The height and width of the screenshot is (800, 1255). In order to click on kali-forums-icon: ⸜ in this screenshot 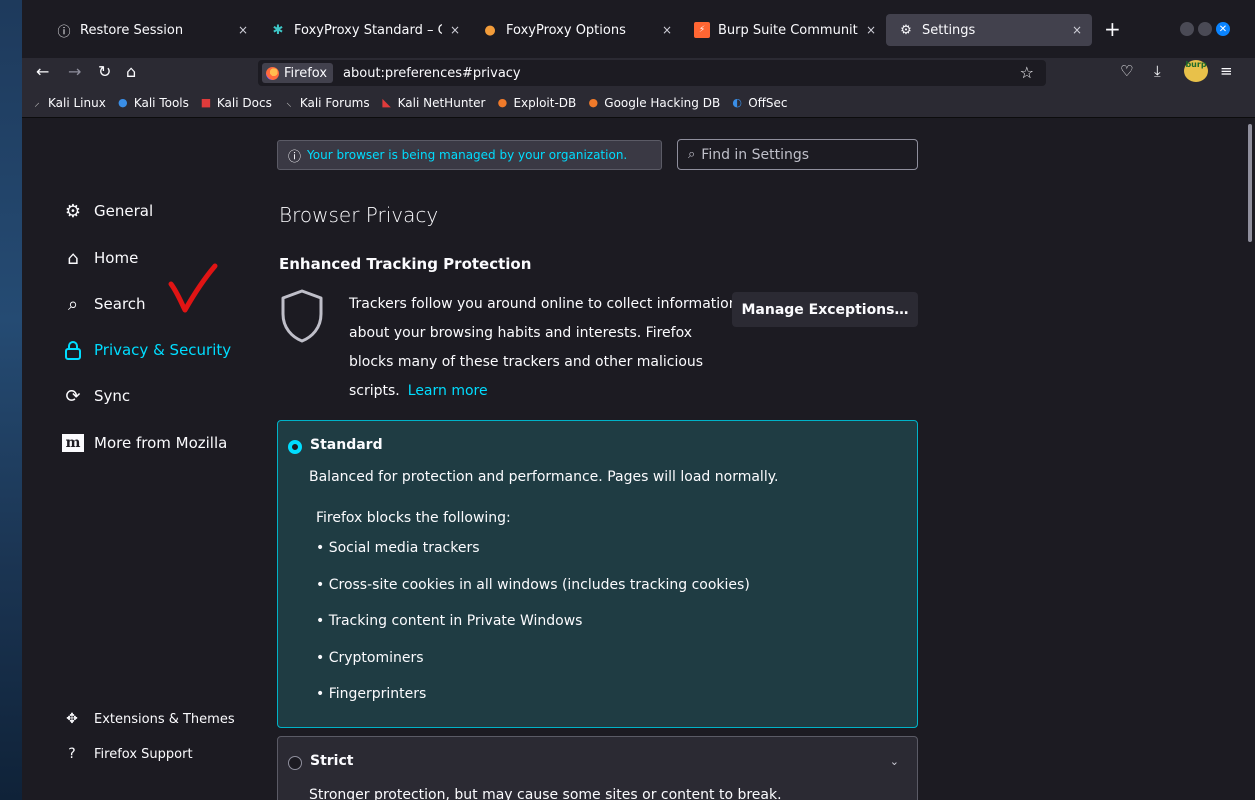, I will do `click(289, 102)`.